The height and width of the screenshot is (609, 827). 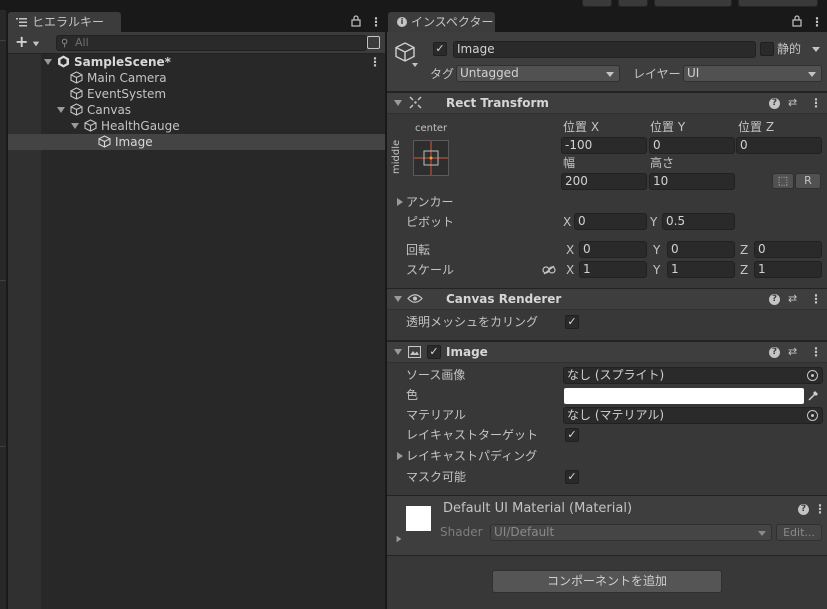 What do you see at coordinates (633, 3) in the screenshot?
I see `search-icon` at bounding box center [633, 3].